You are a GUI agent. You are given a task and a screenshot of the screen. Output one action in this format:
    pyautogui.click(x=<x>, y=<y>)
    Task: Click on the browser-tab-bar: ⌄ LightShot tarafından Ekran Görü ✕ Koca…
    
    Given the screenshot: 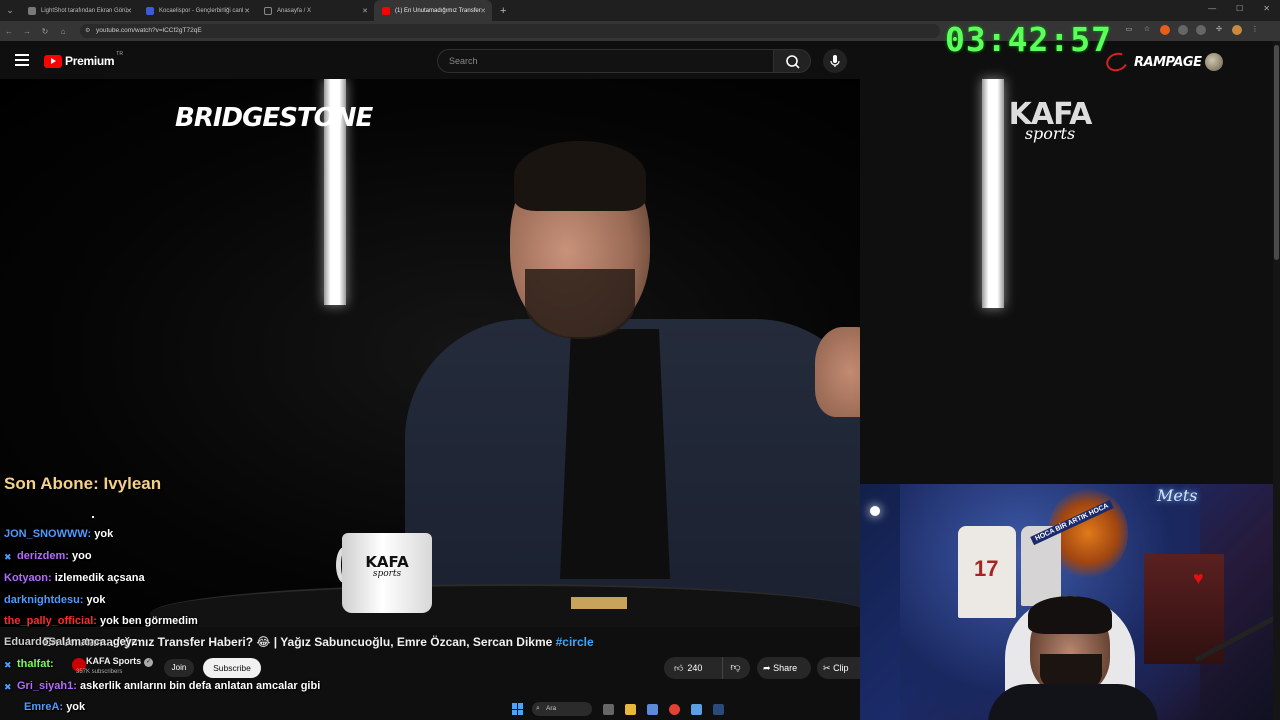 What is the action you would take?
    pyautogui.click(x=640, y=10)
    